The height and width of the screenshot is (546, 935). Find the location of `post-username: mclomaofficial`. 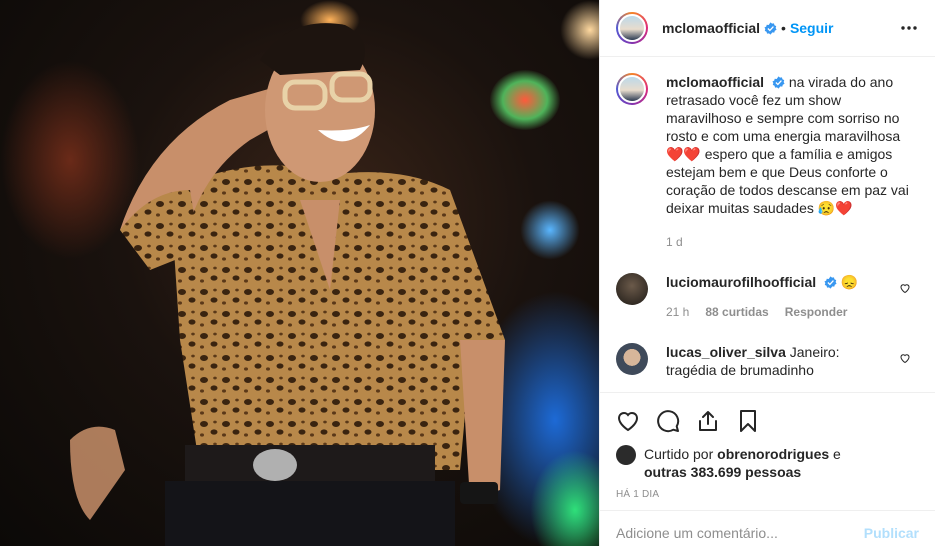

post-username: mclomaofficial is located at coordinates (711, 28).